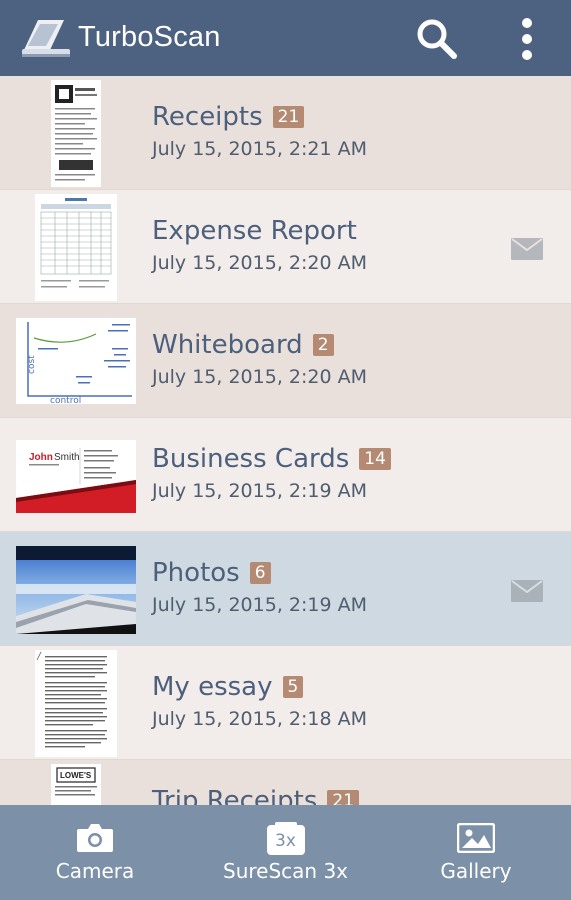 The image size is (571, 900). What do you see at coordinates (375, 459) in the screenshot?
I see `page-count-badge: 14` at bounding box center [375, 459].